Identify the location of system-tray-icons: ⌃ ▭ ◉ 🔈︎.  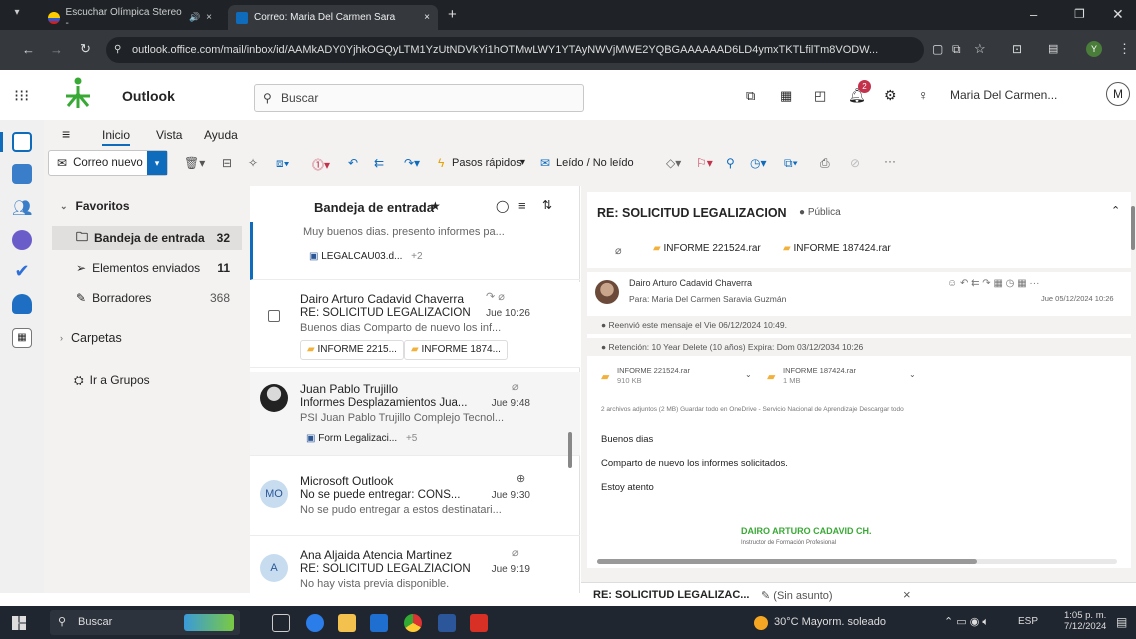
(966, 622).